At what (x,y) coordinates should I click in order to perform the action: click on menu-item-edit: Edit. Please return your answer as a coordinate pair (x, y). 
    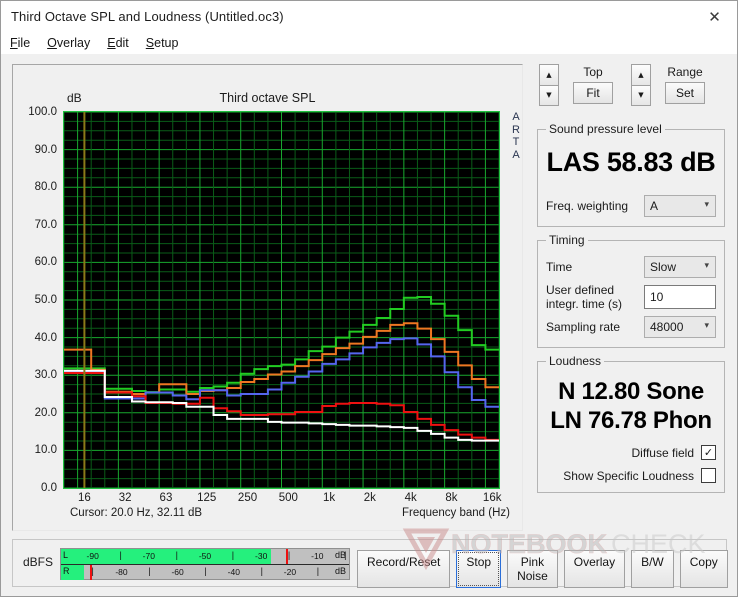
    Looking at the image, I should click on (118, 43).